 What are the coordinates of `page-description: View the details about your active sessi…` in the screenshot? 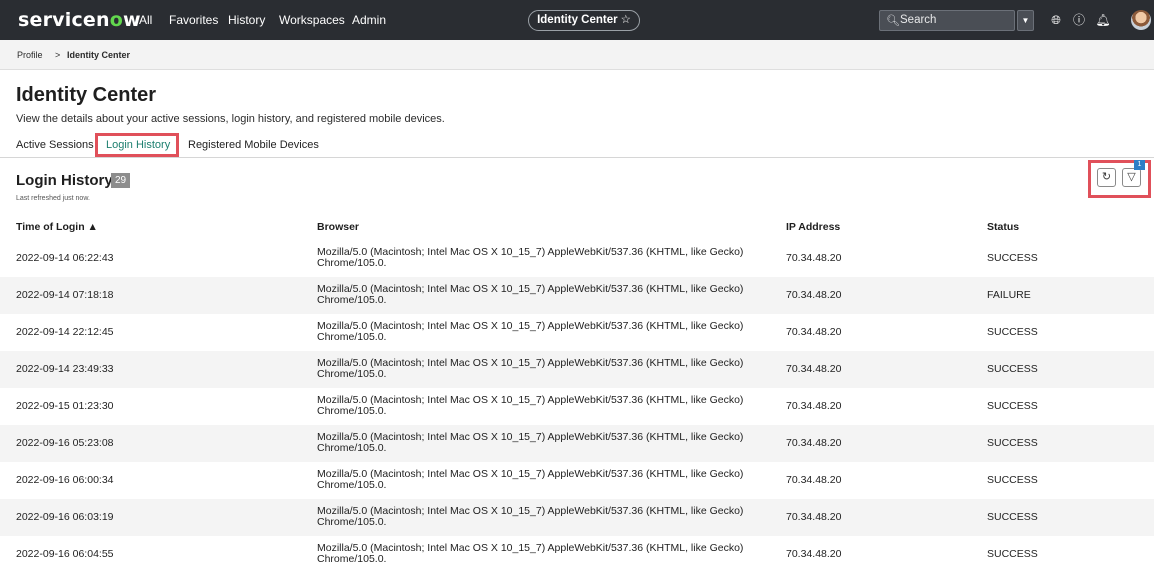 It's located at (230, 119).